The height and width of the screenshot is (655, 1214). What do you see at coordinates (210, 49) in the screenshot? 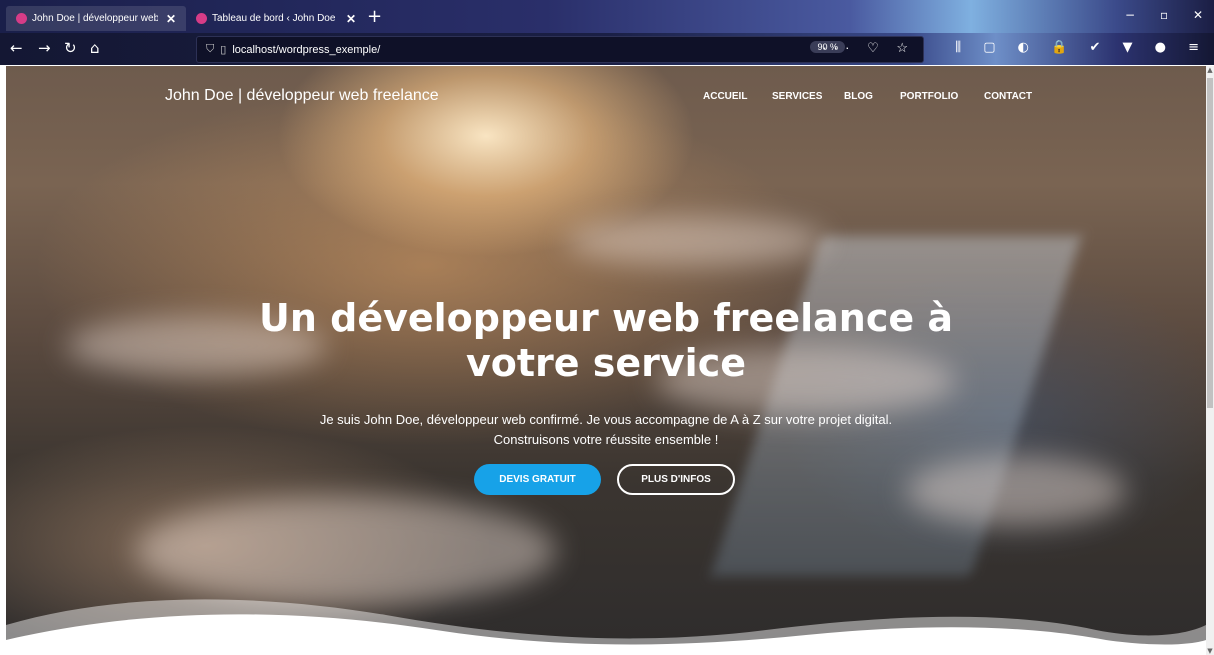
I see `shield-icon: ⛉` at bounding box center [210, 49].